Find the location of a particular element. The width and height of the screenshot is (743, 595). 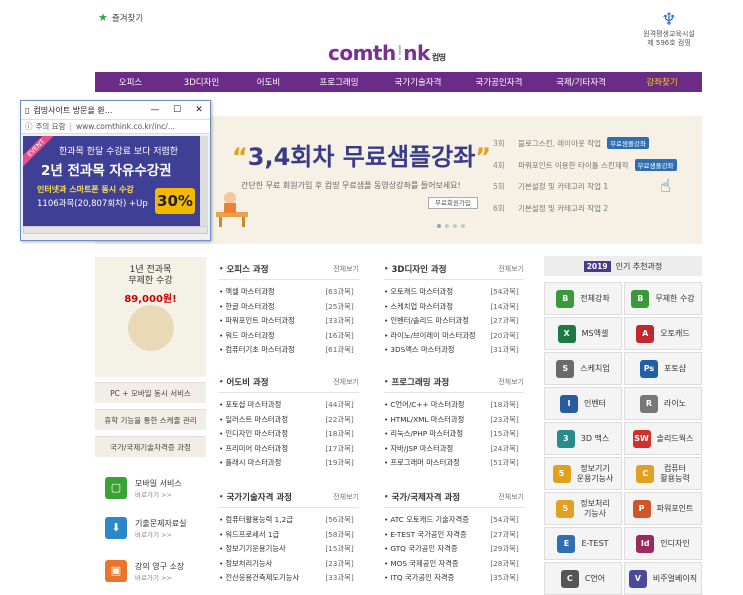

banner-row: 4회 파워포인트 이용한 타이틀 스킨제작 무료샘플강좌 is located at coordinates (585, 165).